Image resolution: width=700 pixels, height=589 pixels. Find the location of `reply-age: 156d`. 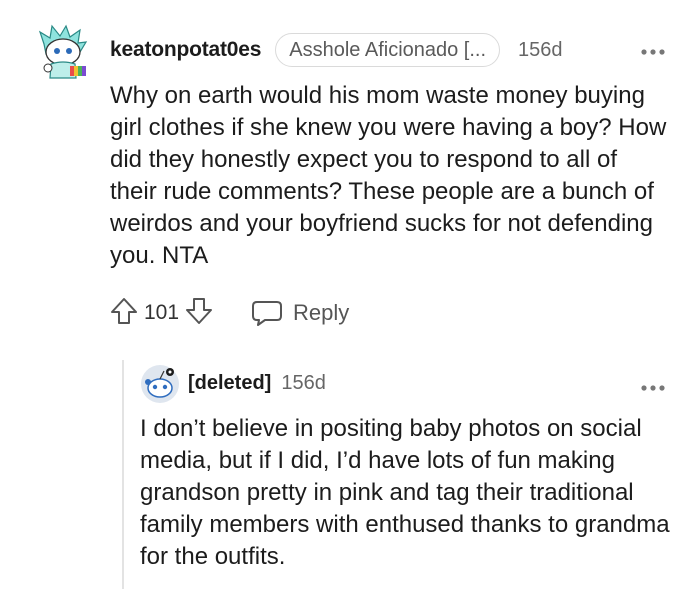

reply-age: 156d is located at coordinates (303, 382).